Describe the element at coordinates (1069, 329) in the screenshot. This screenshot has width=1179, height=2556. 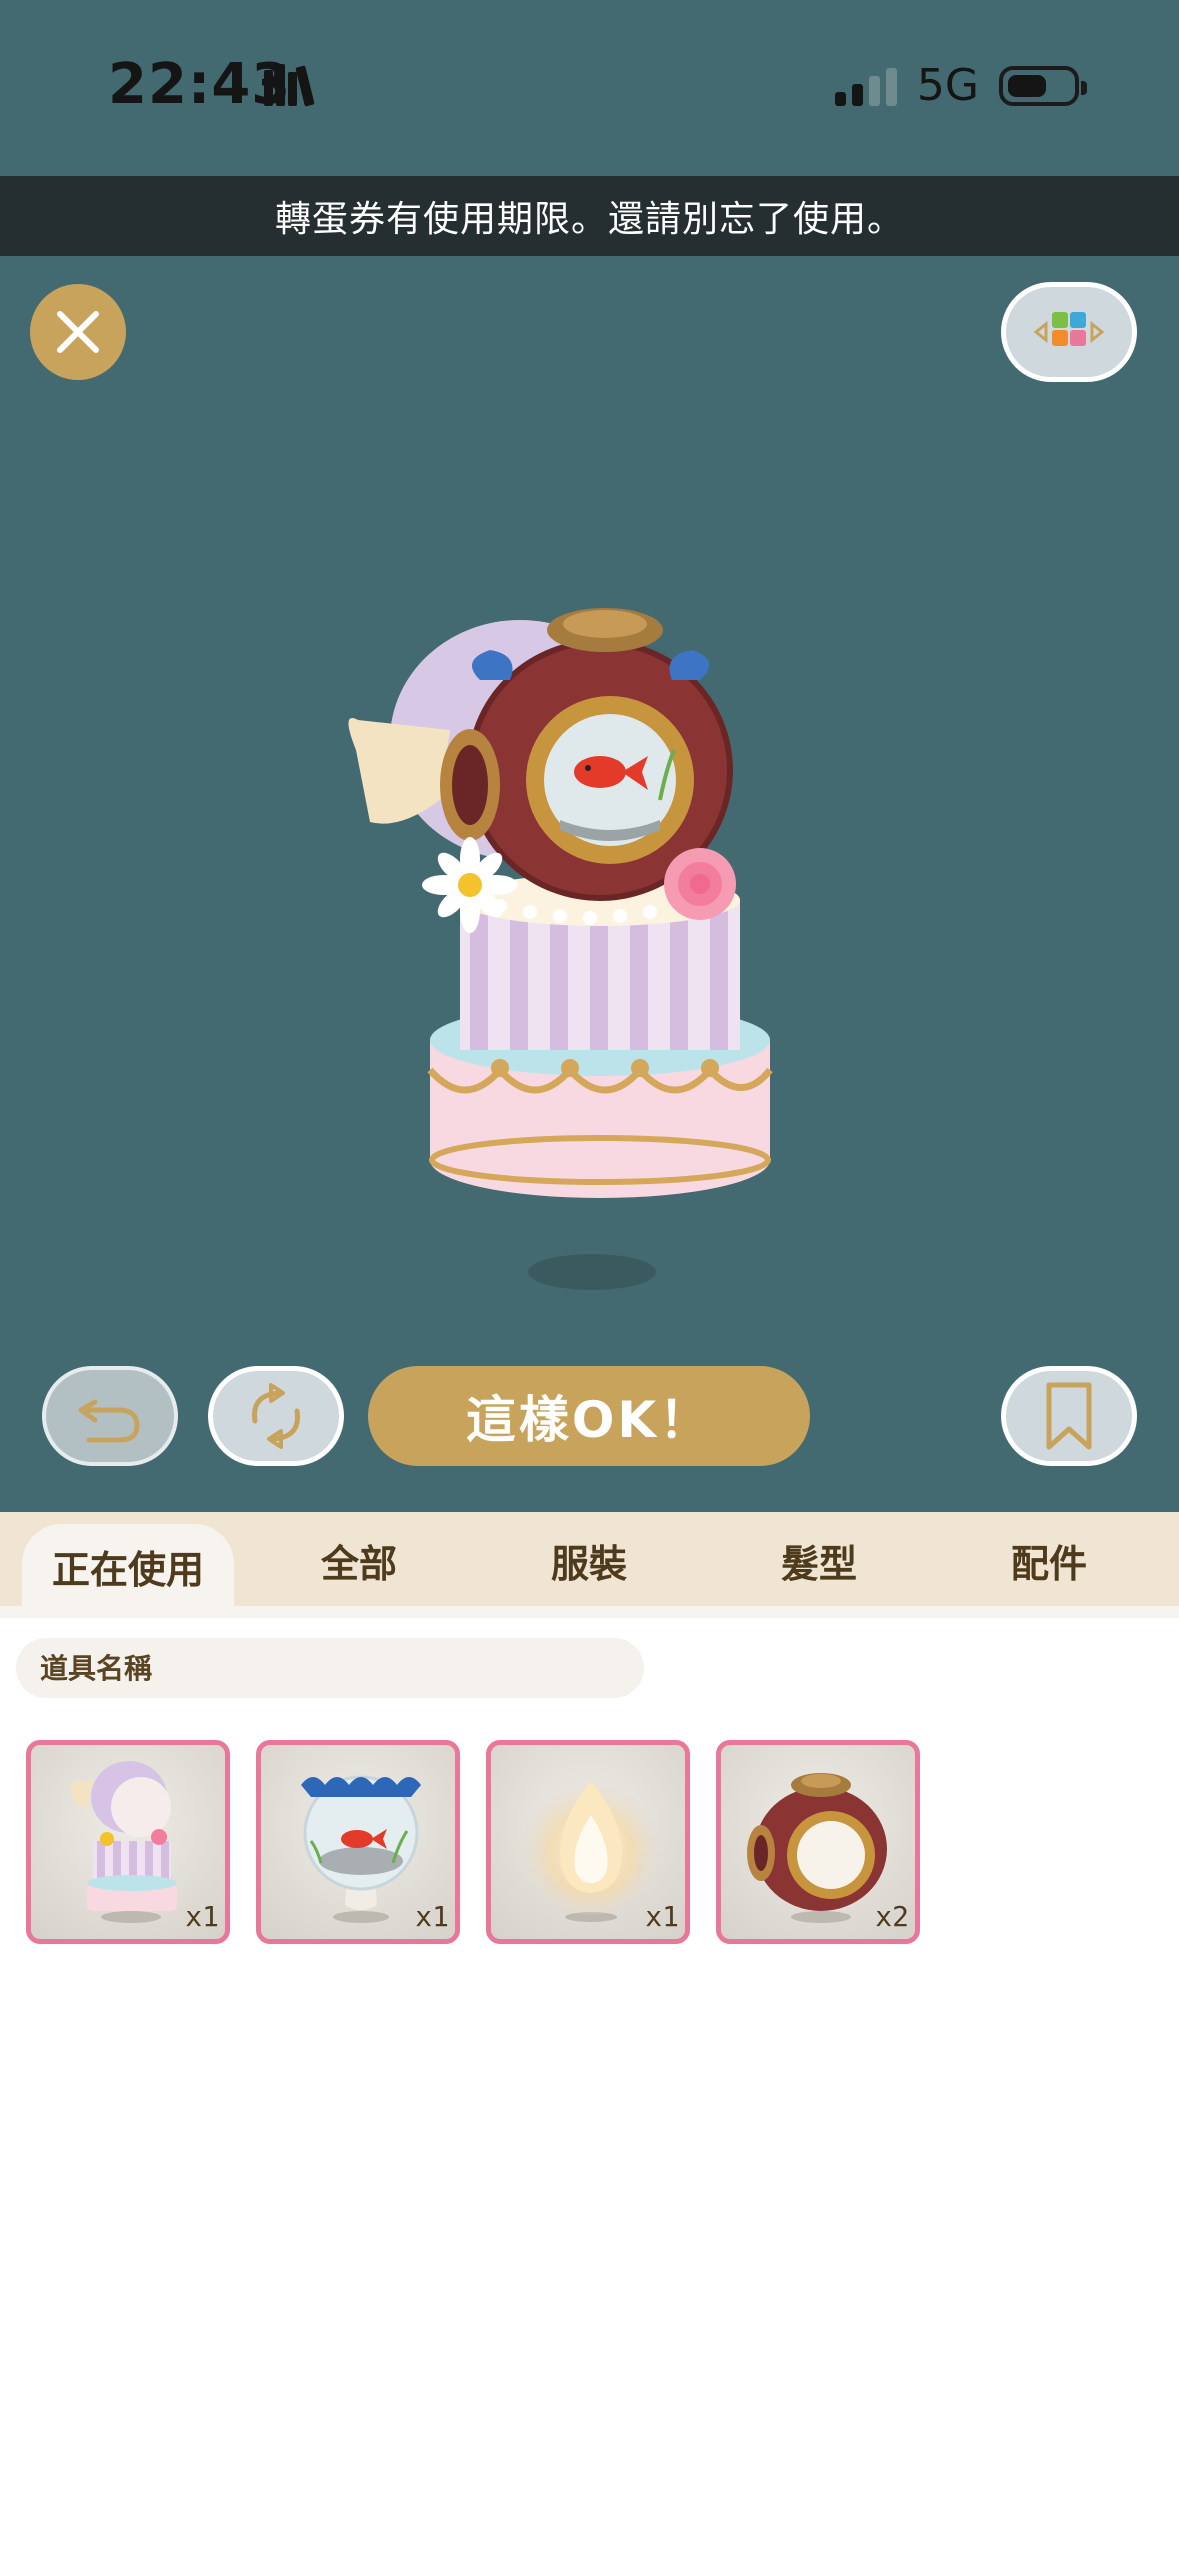
I see `palette-icon` at that location.